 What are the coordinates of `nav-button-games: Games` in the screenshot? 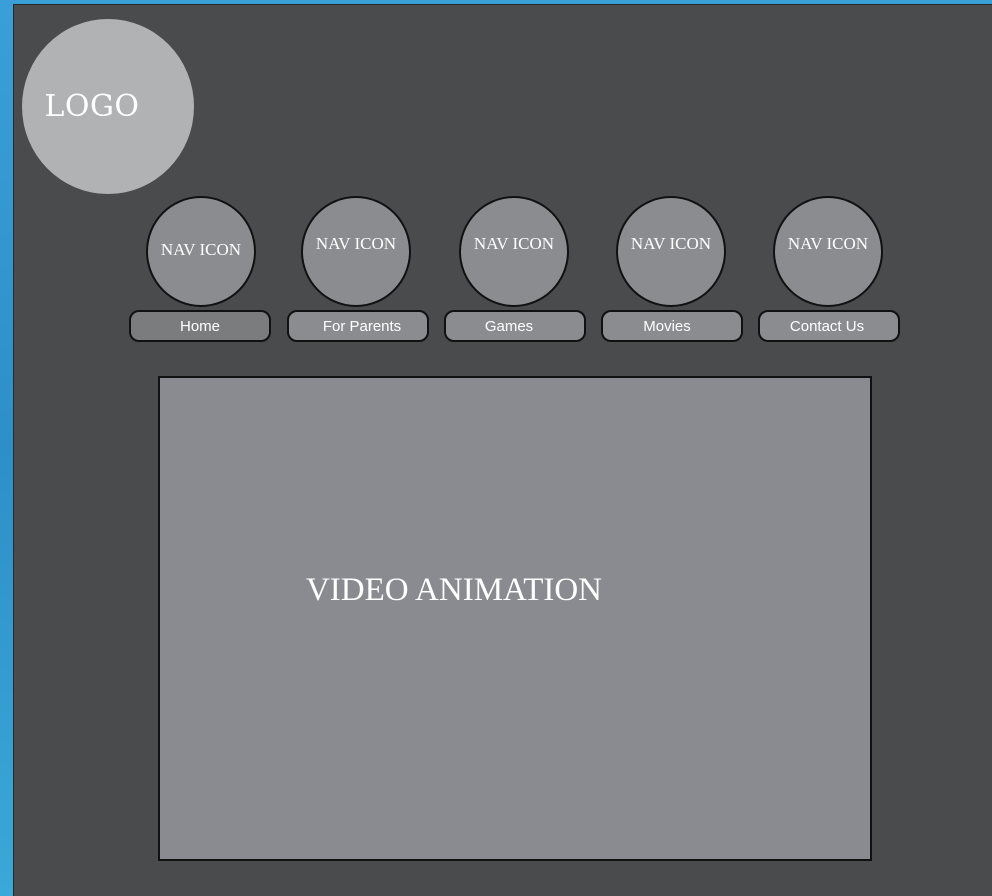 It's located at (515, 326).